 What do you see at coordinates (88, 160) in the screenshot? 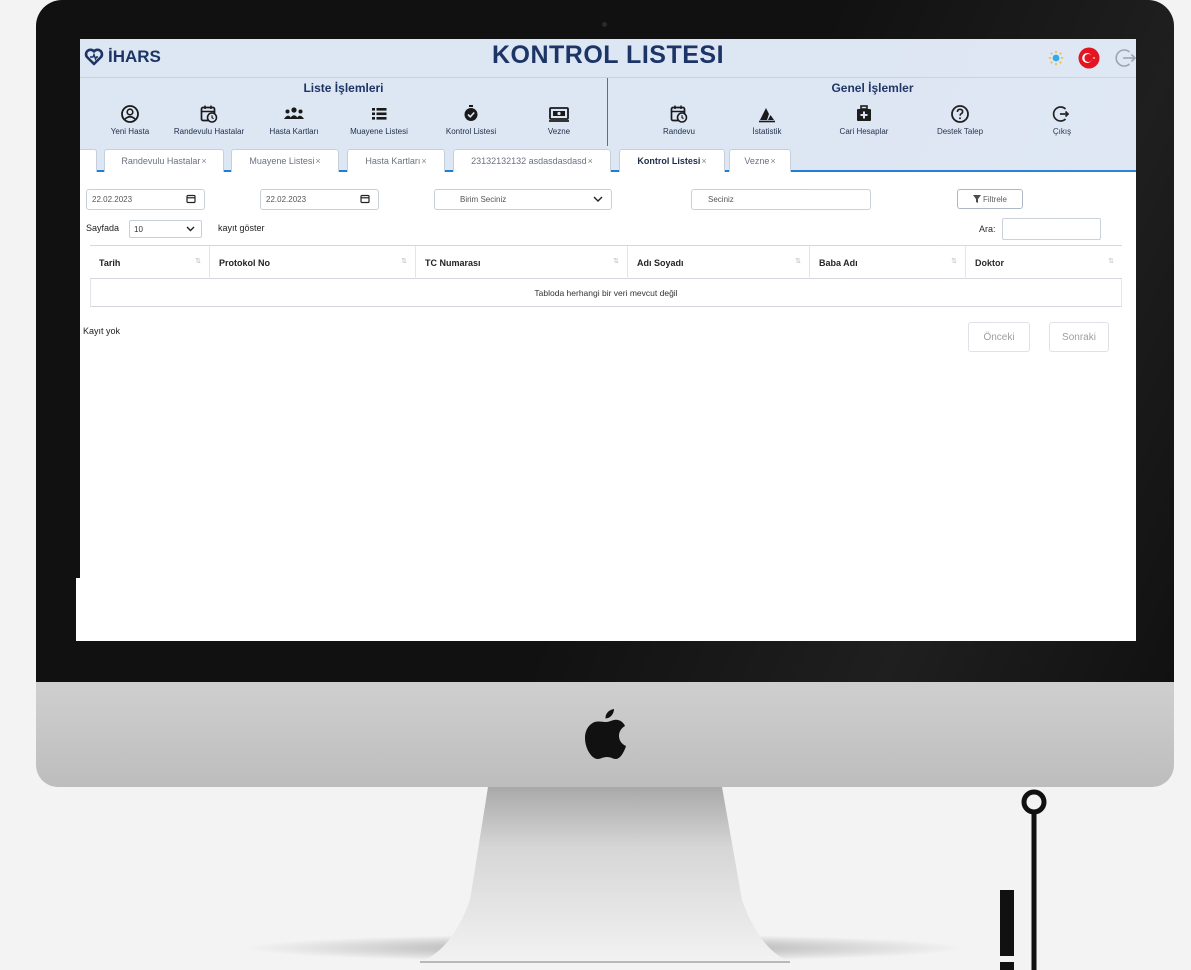
I see `tab-scroll-left` at bounding box center [88, 160].